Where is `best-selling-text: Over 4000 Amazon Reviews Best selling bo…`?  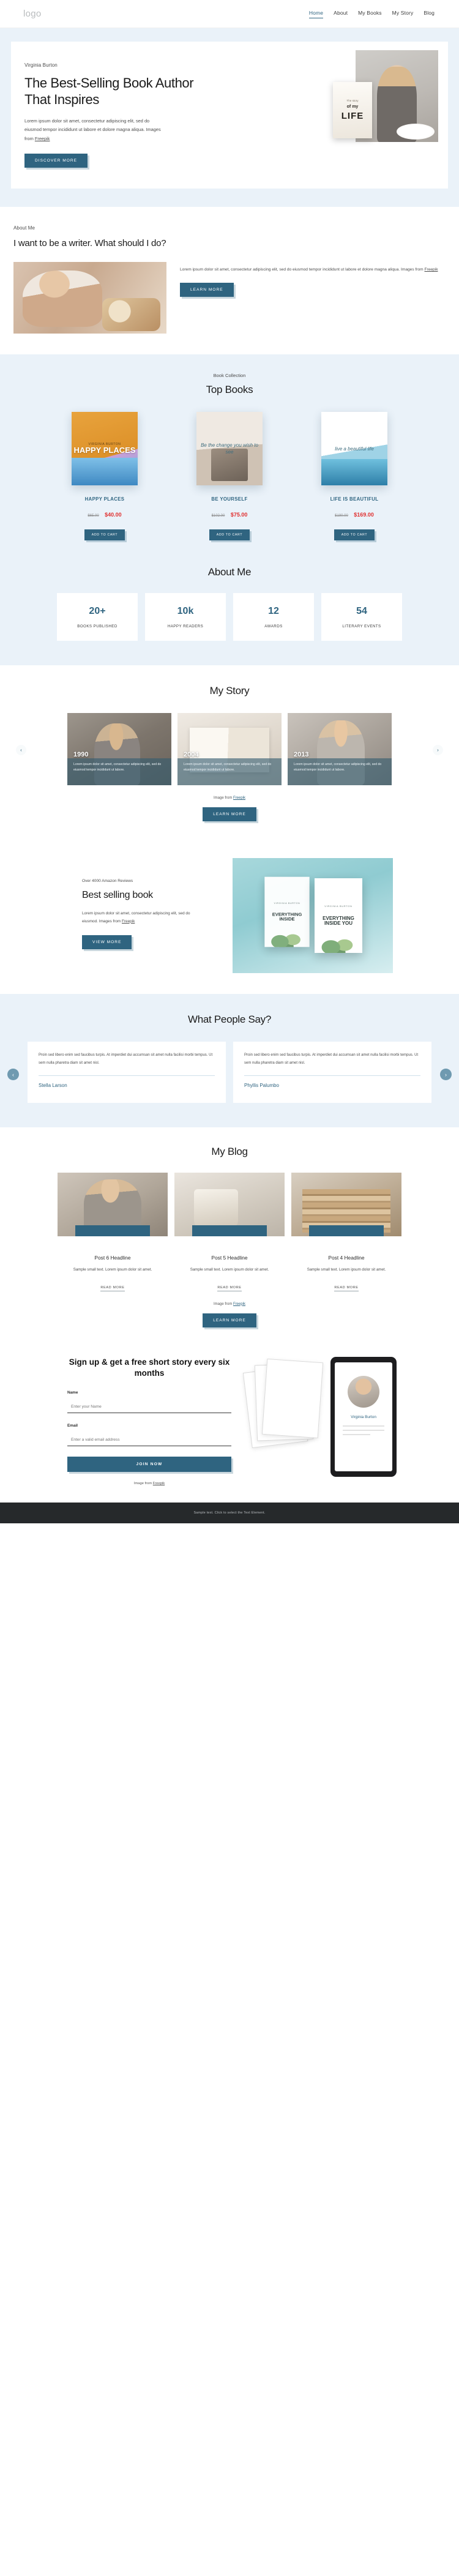 best-selling-text: Over 4000 Amazon Reviews Best selling bo… is located at coordinates (149, 915).